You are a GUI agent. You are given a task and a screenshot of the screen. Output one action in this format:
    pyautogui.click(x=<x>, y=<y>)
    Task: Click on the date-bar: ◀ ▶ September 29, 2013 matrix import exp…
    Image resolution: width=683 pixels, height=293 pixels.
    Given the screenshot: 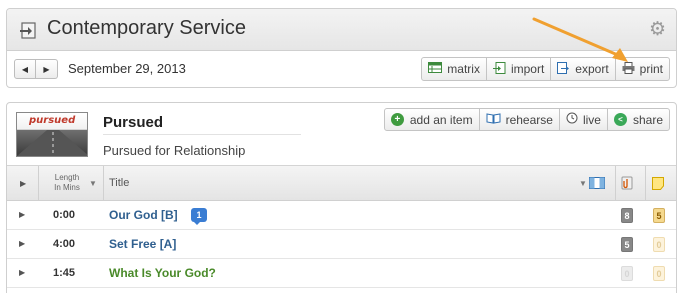 What is the action you would take?
    pyautogui.click(x=341, y=69)
    